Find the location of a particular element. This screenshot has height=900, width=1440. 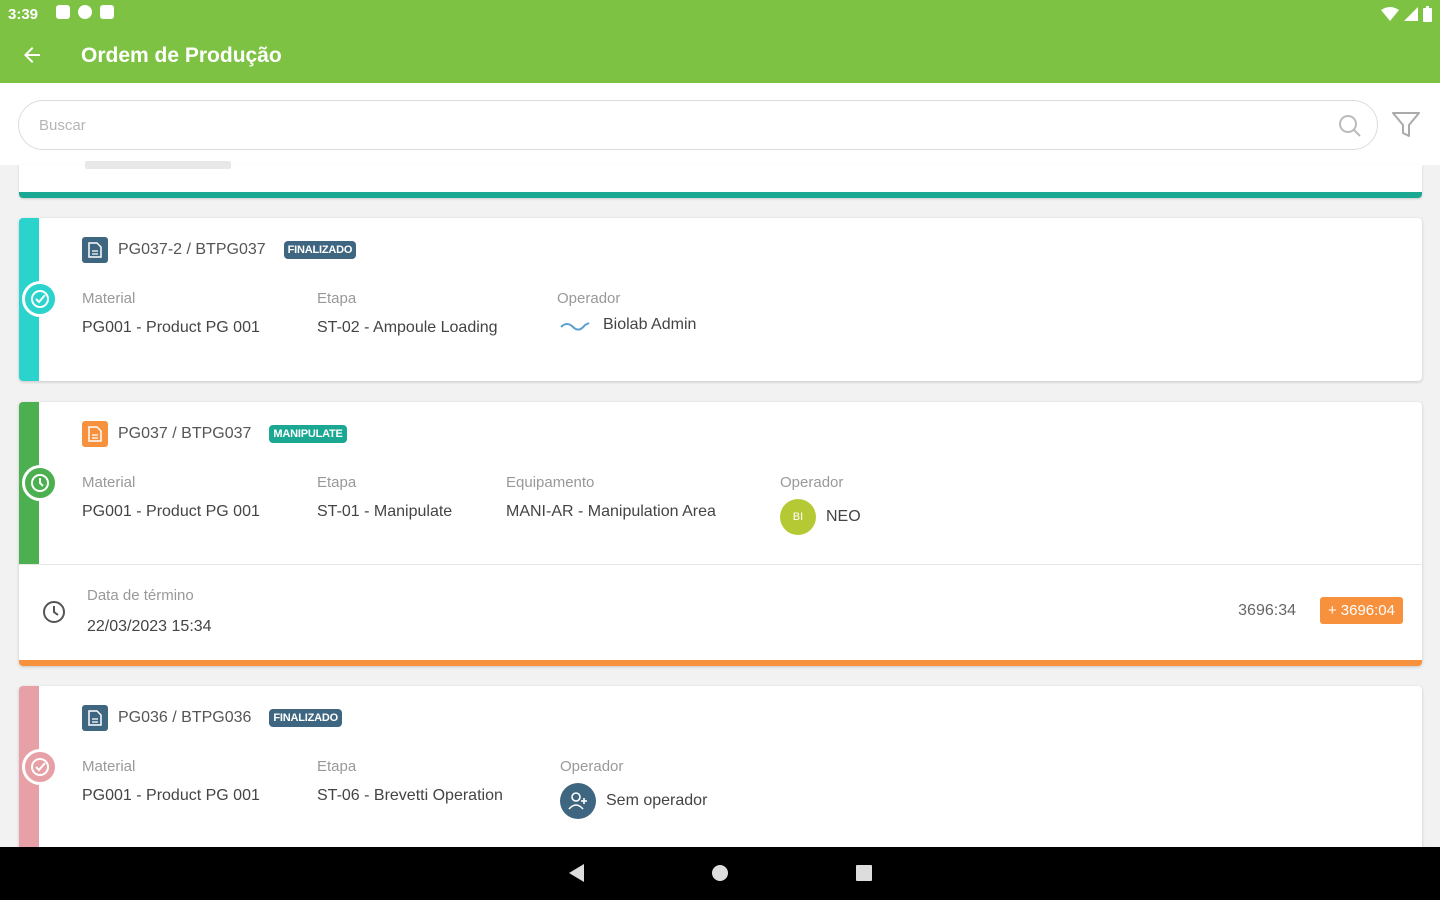

search-input: Buscar is located at coordinates (698, 125).